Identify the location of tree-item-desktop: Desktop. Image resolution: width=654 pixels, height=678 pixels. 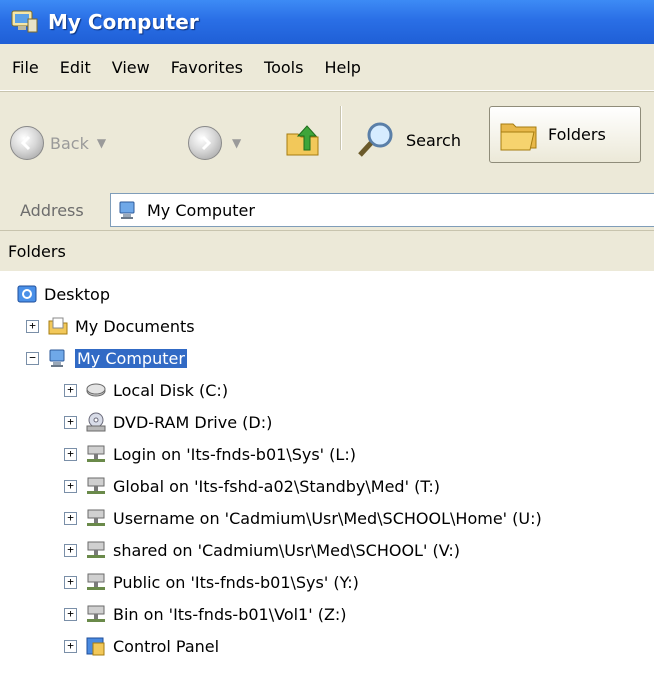
(63, 294).